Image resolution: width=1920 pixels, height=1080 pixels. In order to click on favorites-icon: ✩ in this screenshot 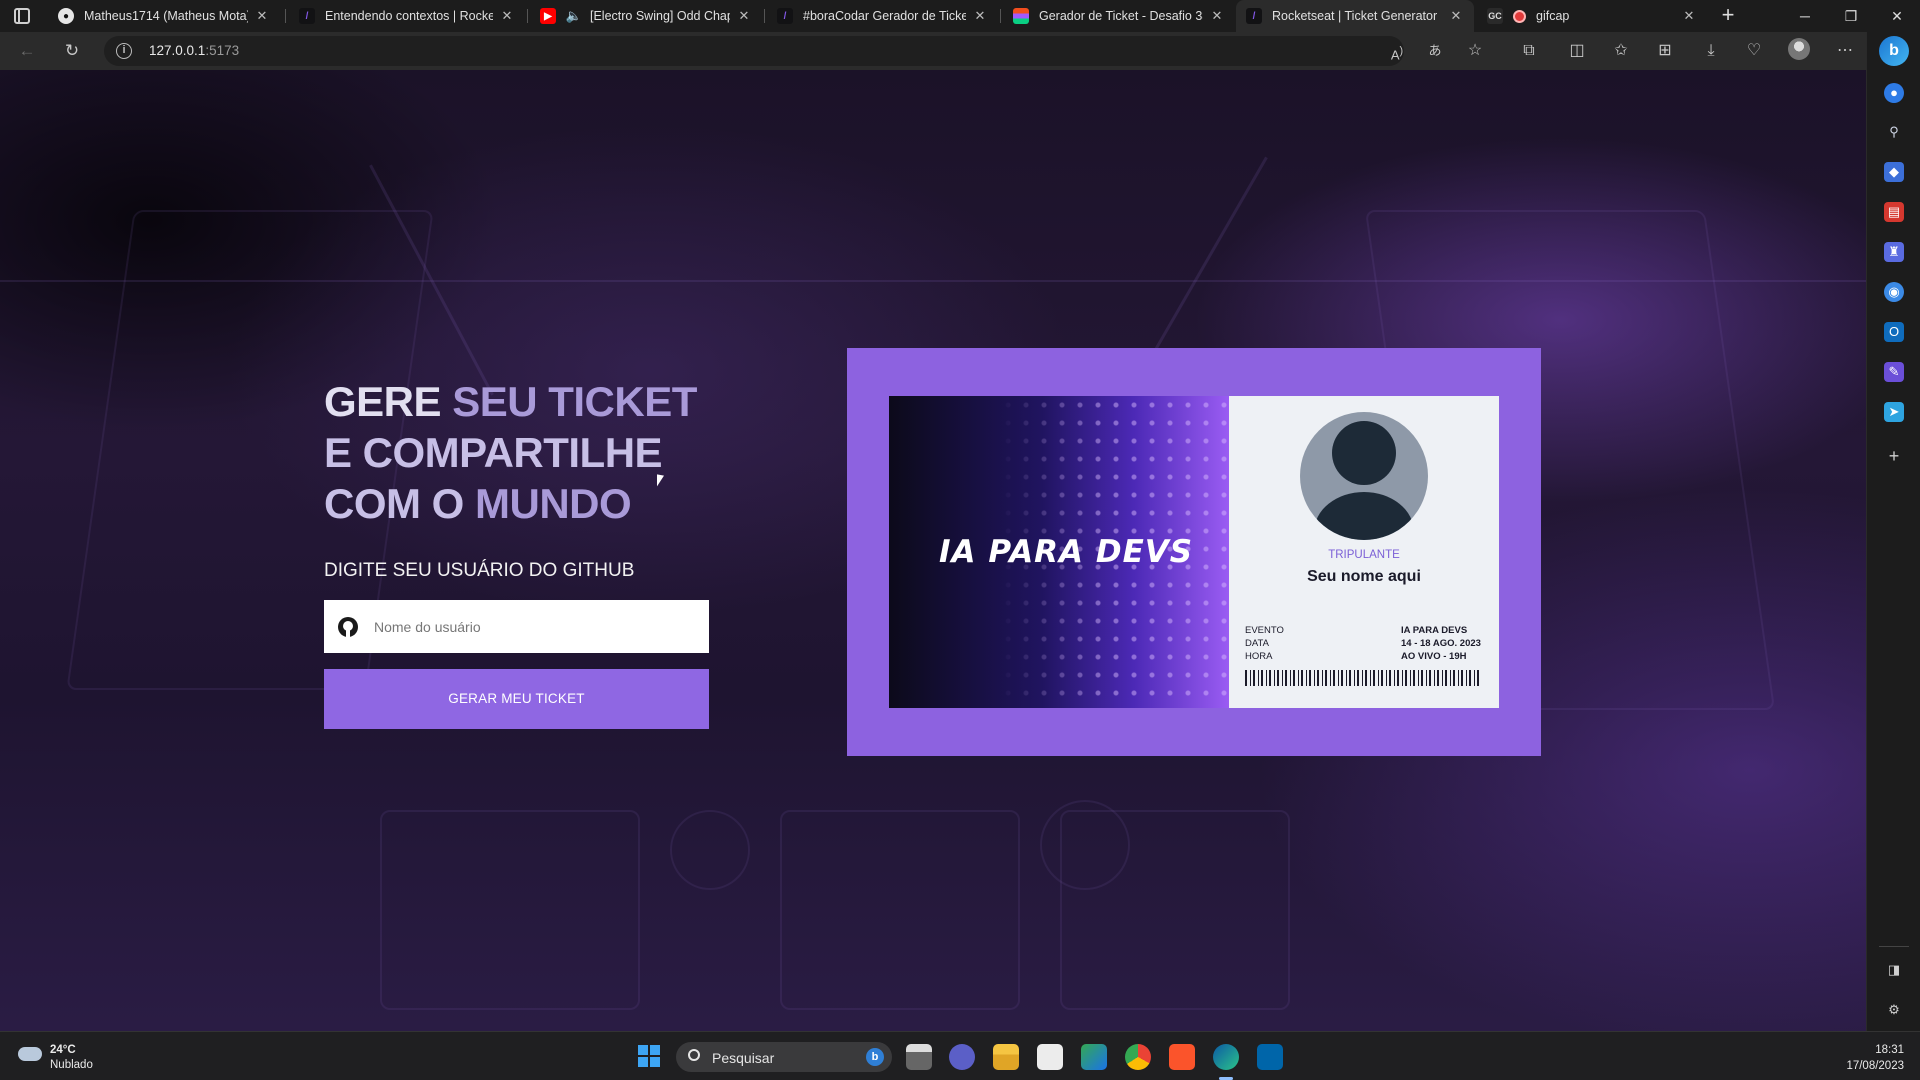, I will do `click(1621, 51)`.